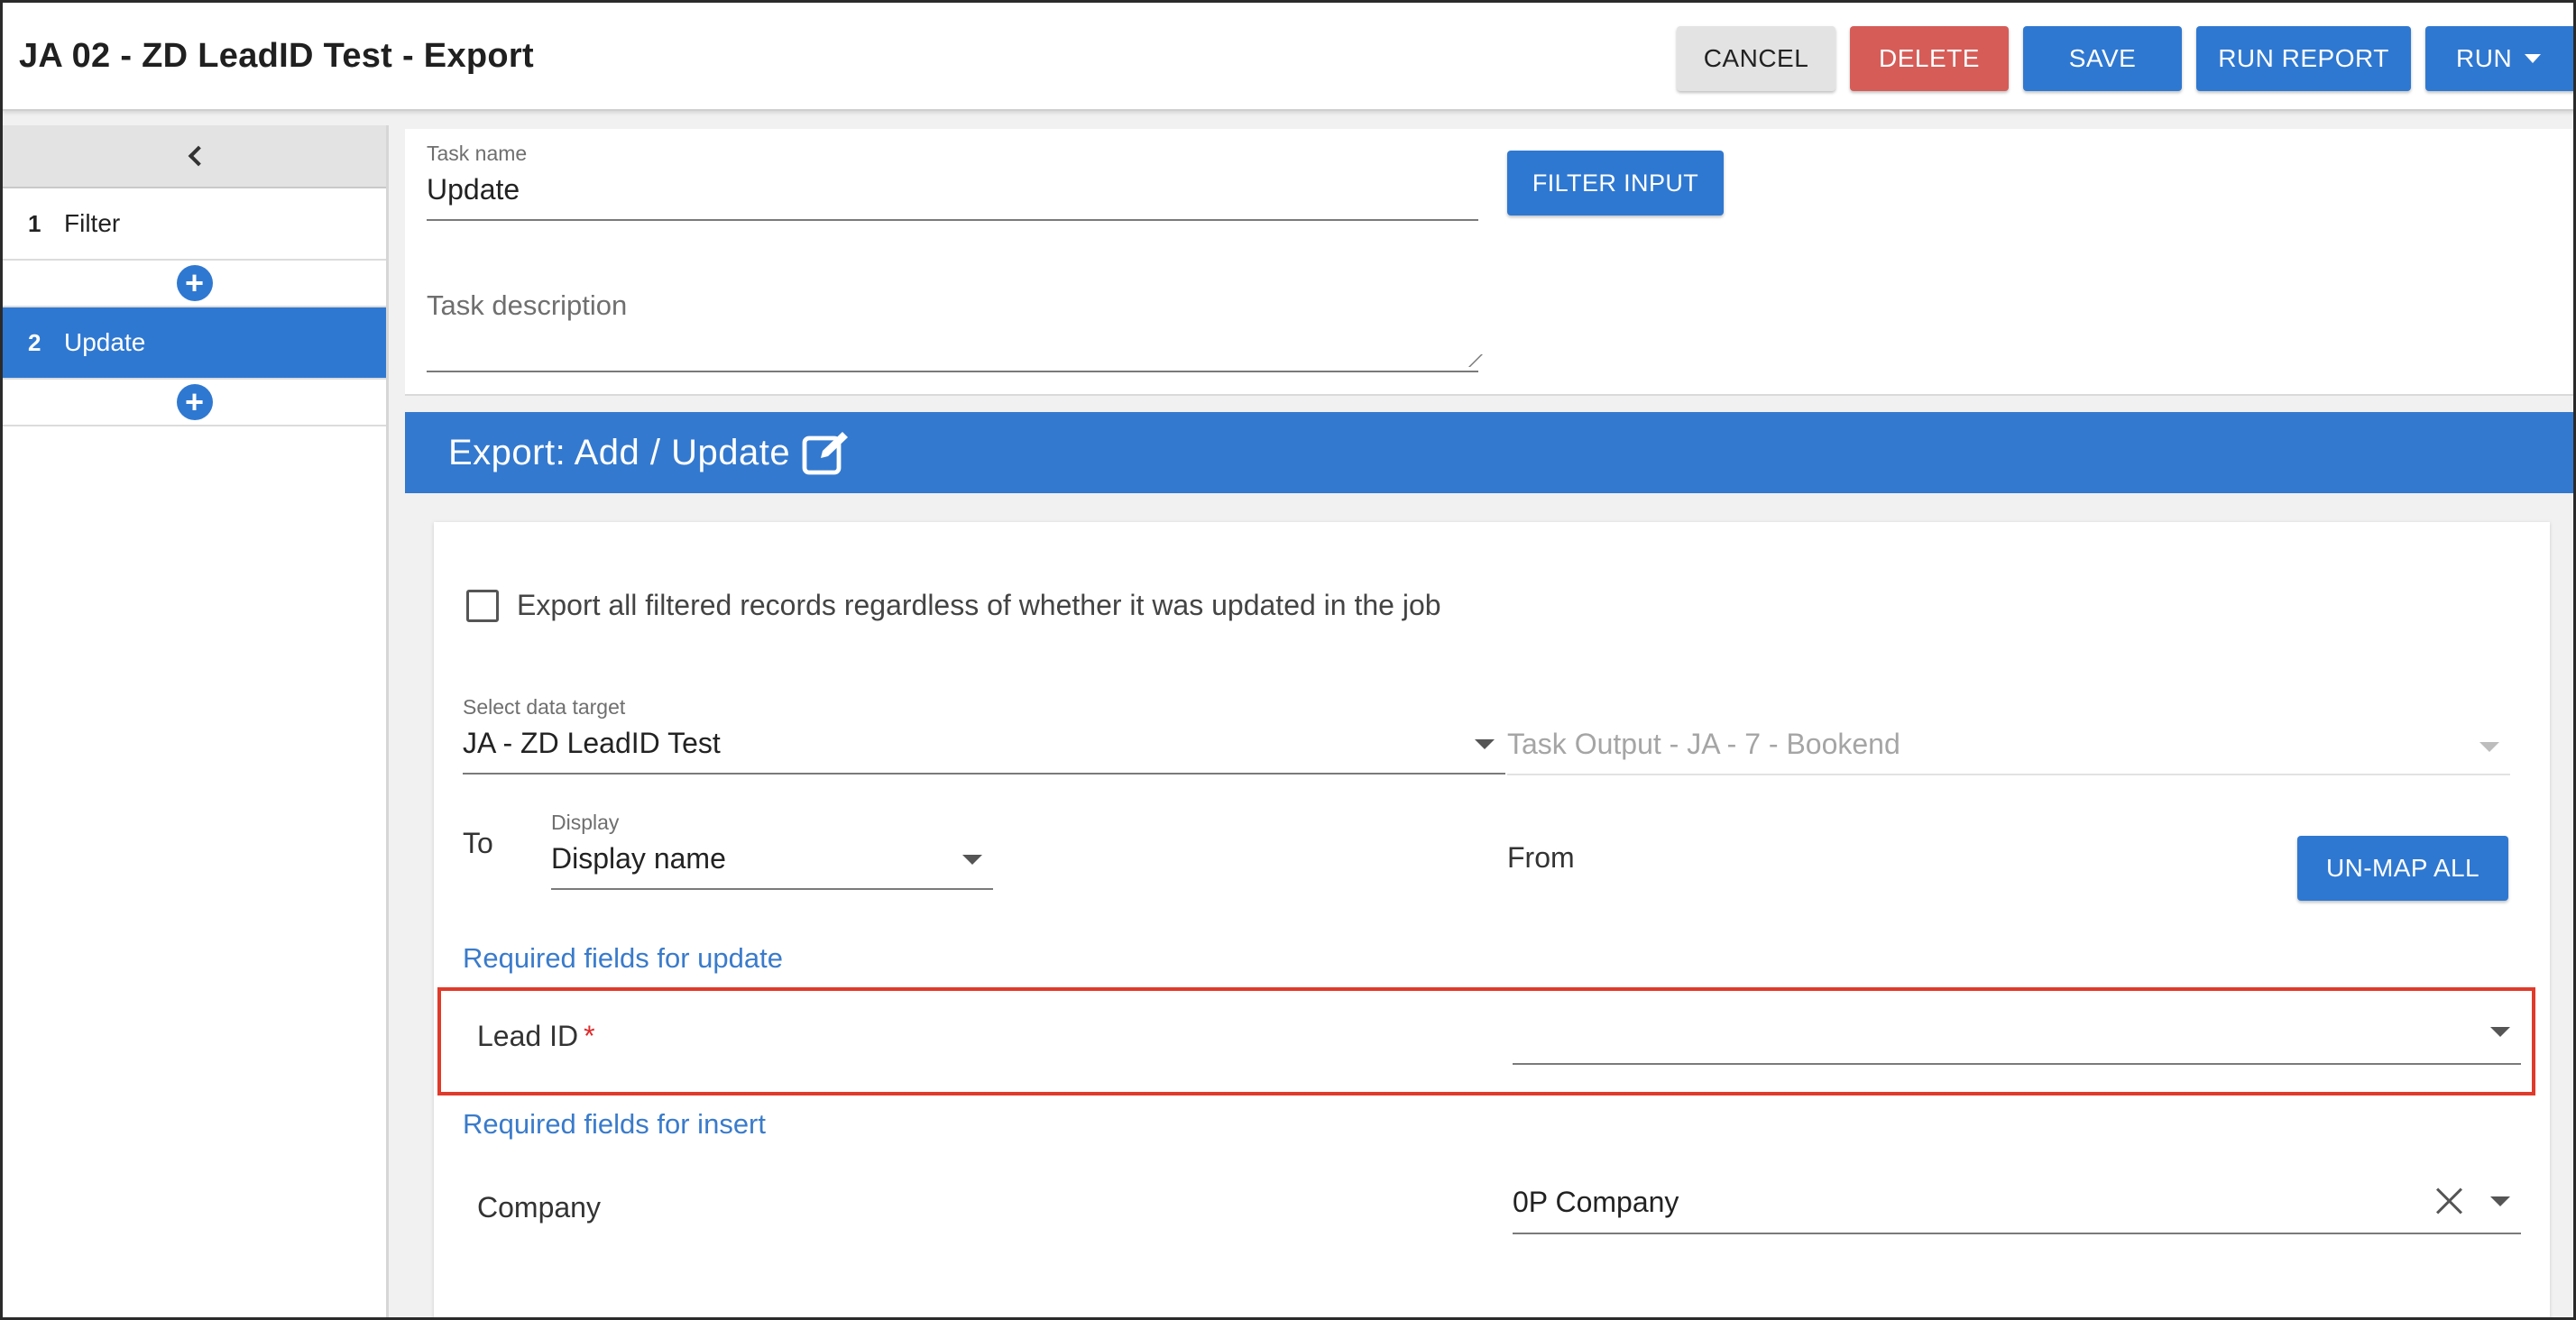 The height and width of the screenshot is (1320, 2576). I want to click on collapse-sidebar-button, so click(194, 157).